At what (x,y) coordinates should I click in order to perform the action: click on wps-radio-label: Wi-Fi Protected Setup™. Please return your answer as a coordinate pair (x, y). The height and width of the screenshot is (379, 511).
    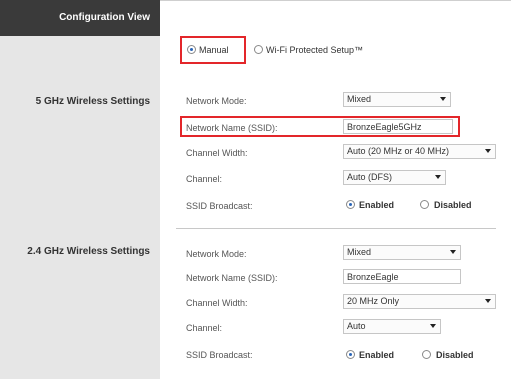
    Looking at the image, I should click on (314, 50).